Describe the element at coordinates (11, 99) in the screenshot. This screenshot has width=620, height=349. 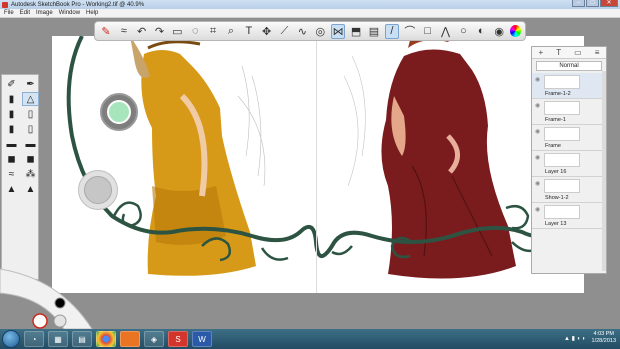
I see `marker-brush-icon: ▮` at that location.